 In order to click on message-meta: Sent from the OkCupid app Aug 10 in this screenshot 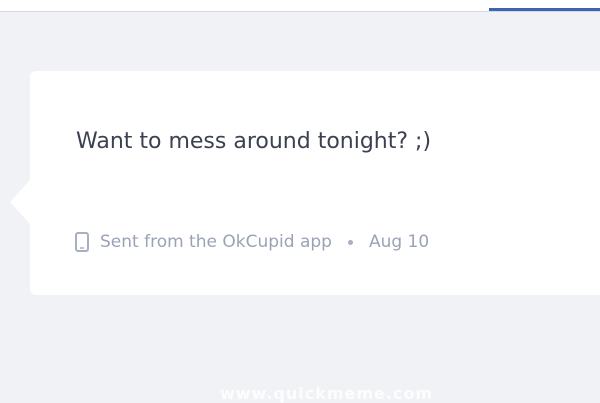, I will do `click(251, 242)`.